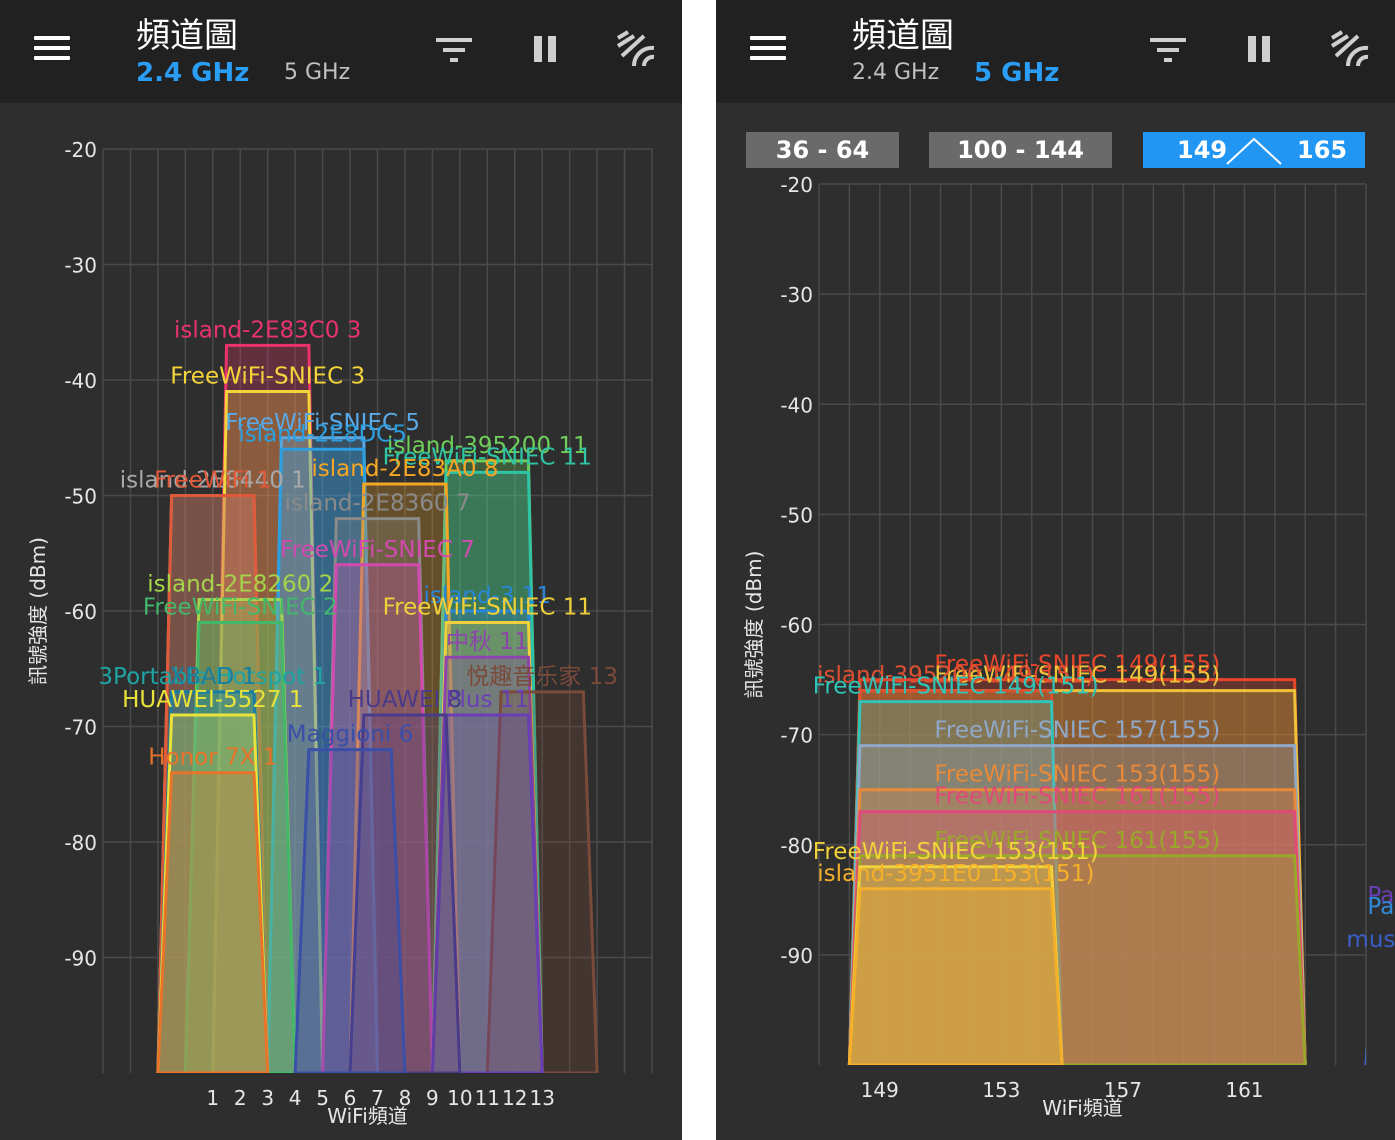 The width and height of the screenshot is (1395, 1140). Describe the element at coordinates (1001, 1090) in the screenshot. I see `x-tick-label: 153` at that location.